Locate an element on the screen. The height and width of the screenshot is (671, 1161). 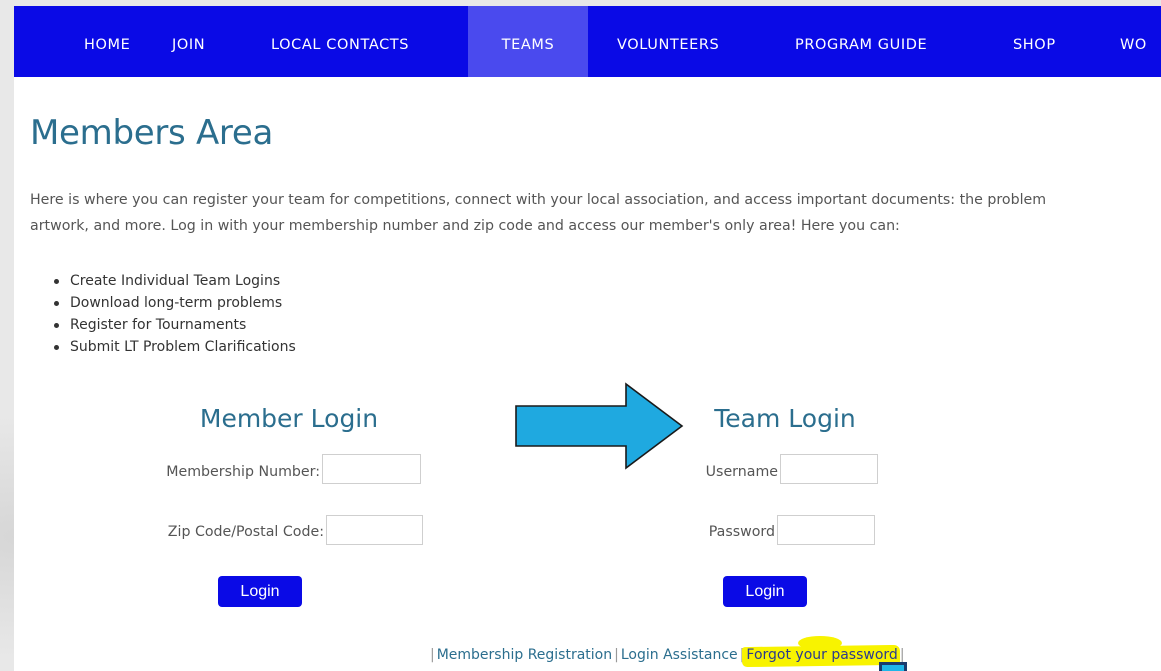
member-login-title: Member Login is located at coordinates (289, 418).